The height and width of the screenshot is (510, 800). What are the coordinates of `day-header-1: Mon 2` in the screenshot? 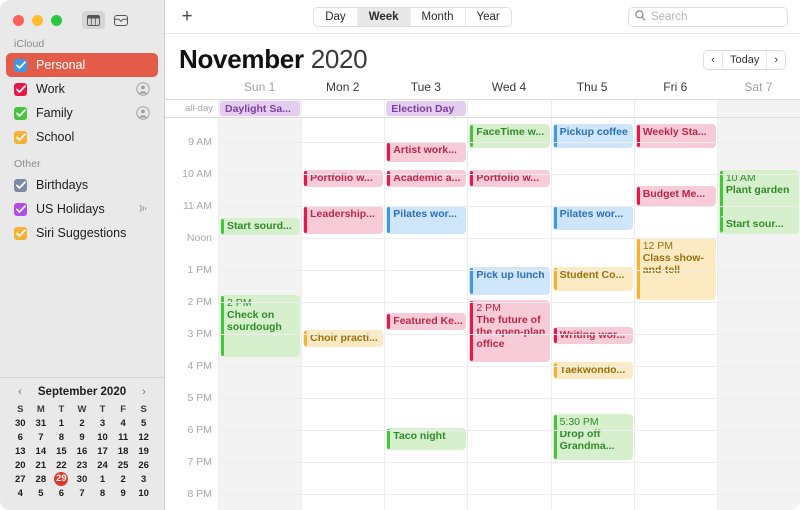 It's located at (342, 88).